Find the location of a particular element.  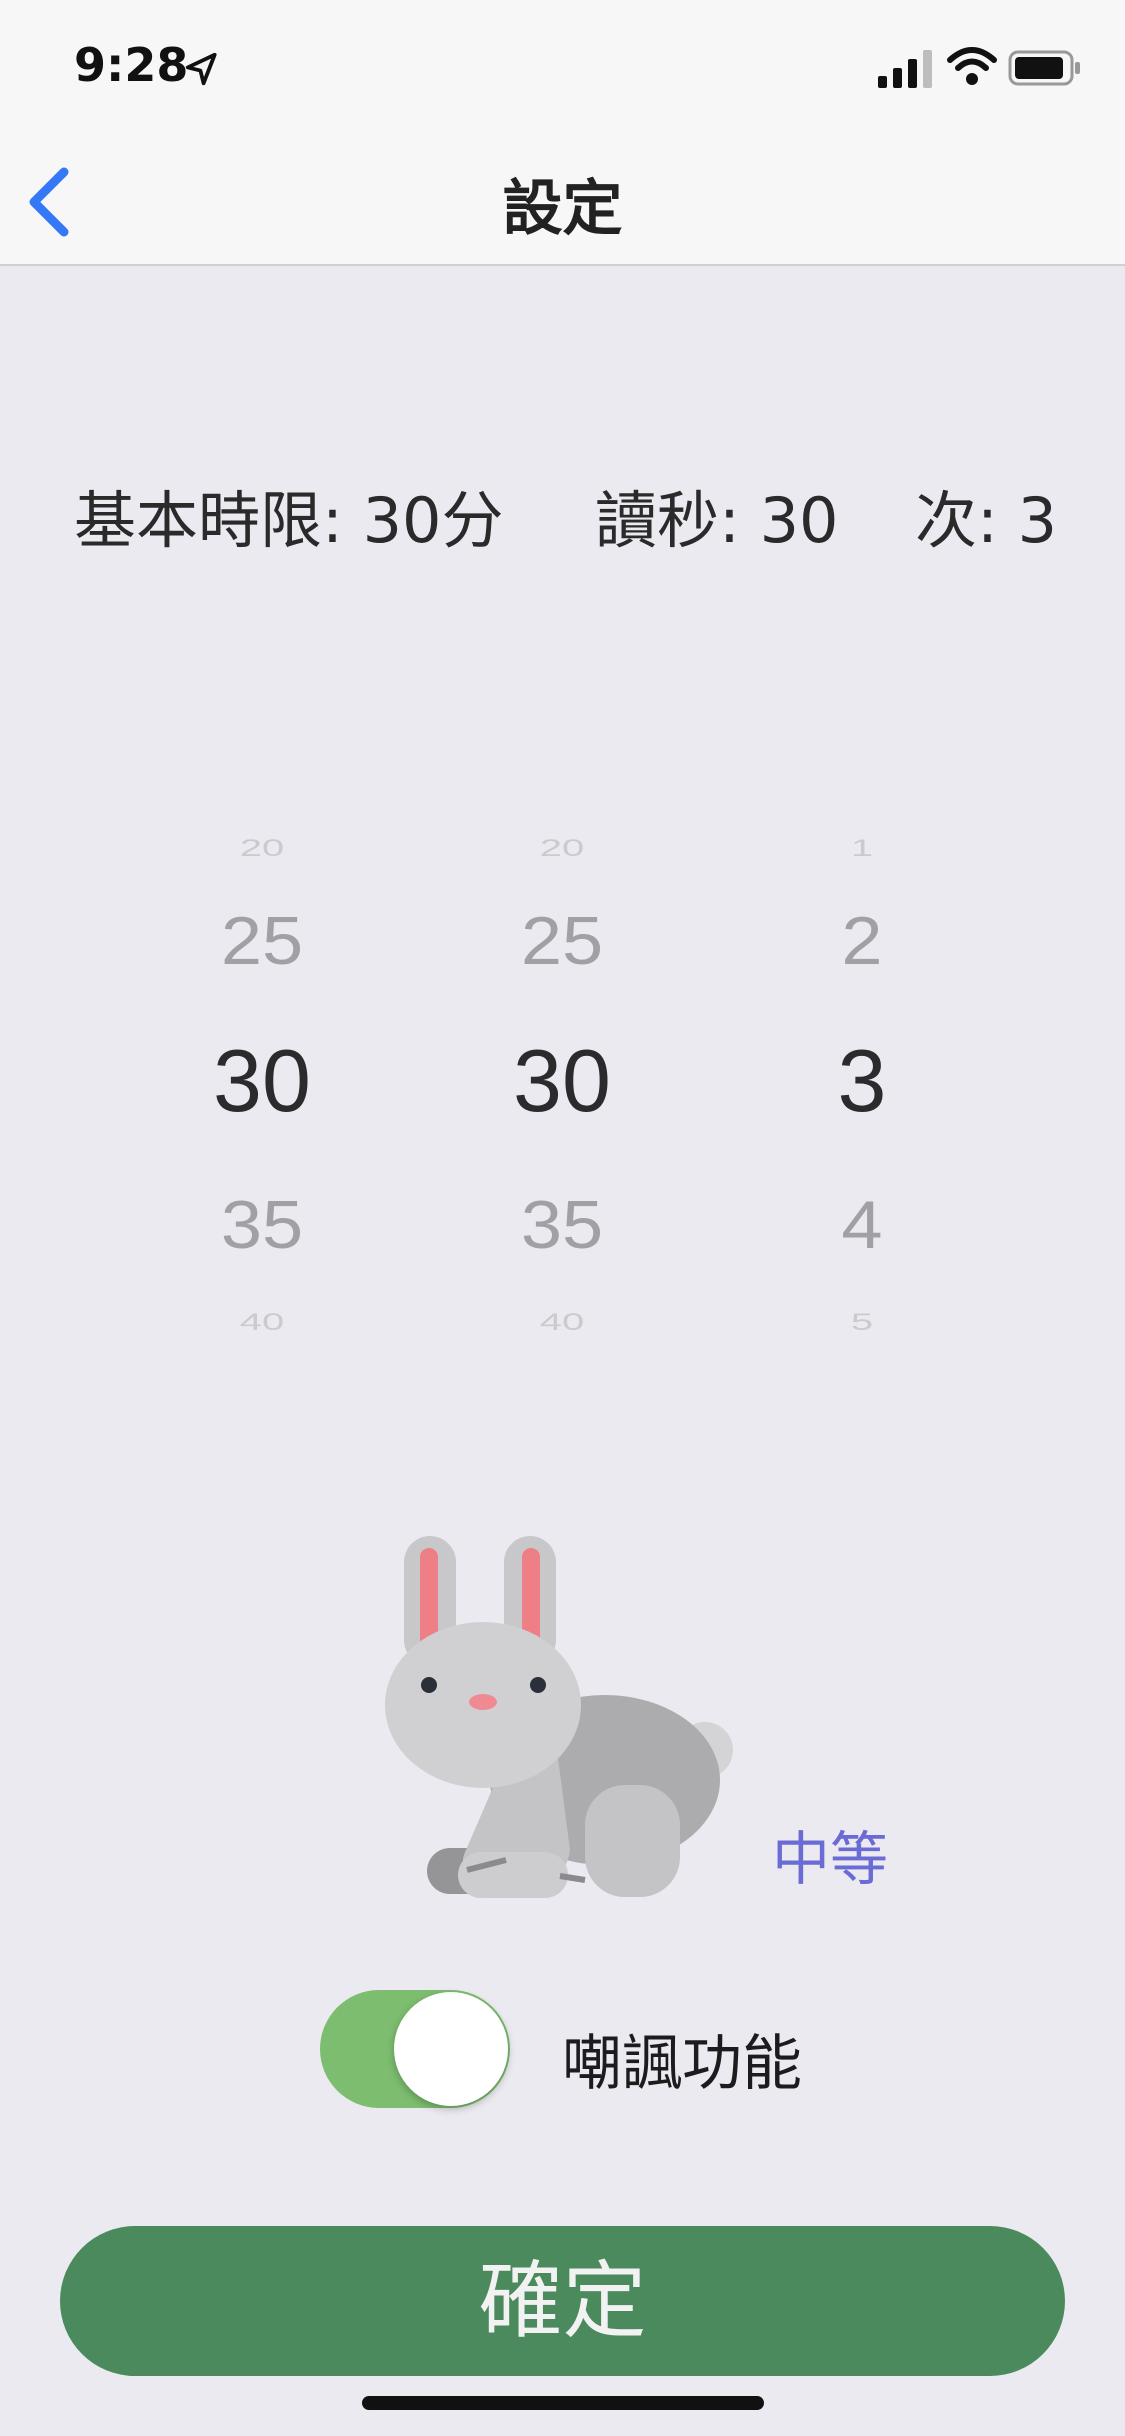

confirm-button: 確定 is located at coordinates (562, 2301).